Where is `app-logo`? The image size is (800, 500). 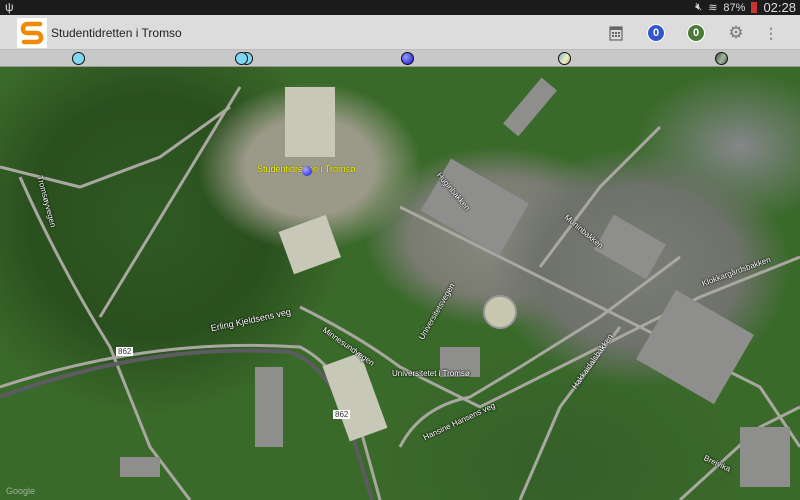 app-logo is located at coordinates (32, 33).